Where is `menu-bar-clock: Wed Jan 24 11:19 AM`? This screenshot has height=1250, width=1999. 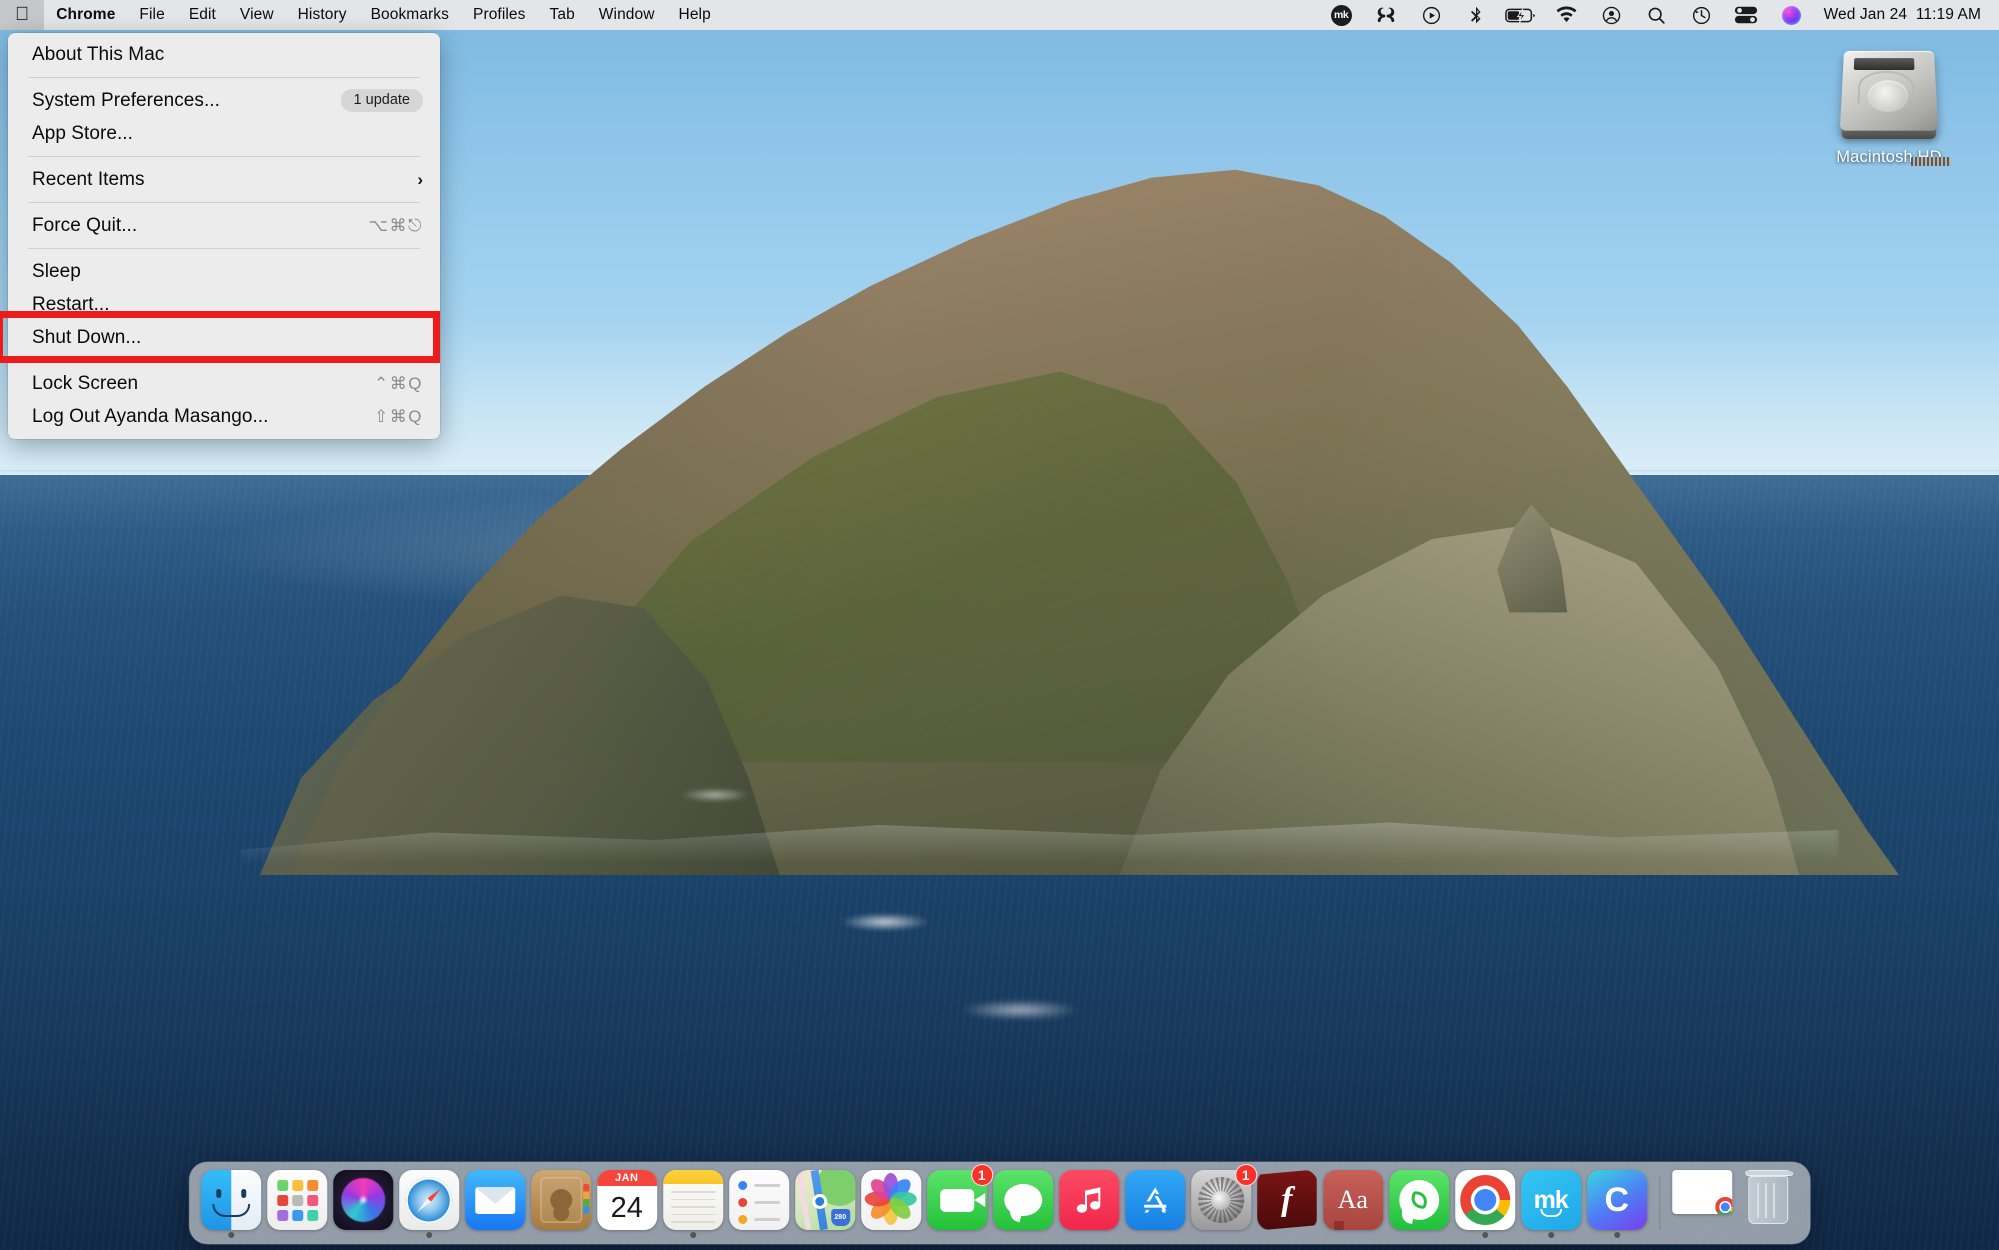
menu-bar-clock: Wed Jan 24 11:19 AM is located at coordinates (1899, 15).